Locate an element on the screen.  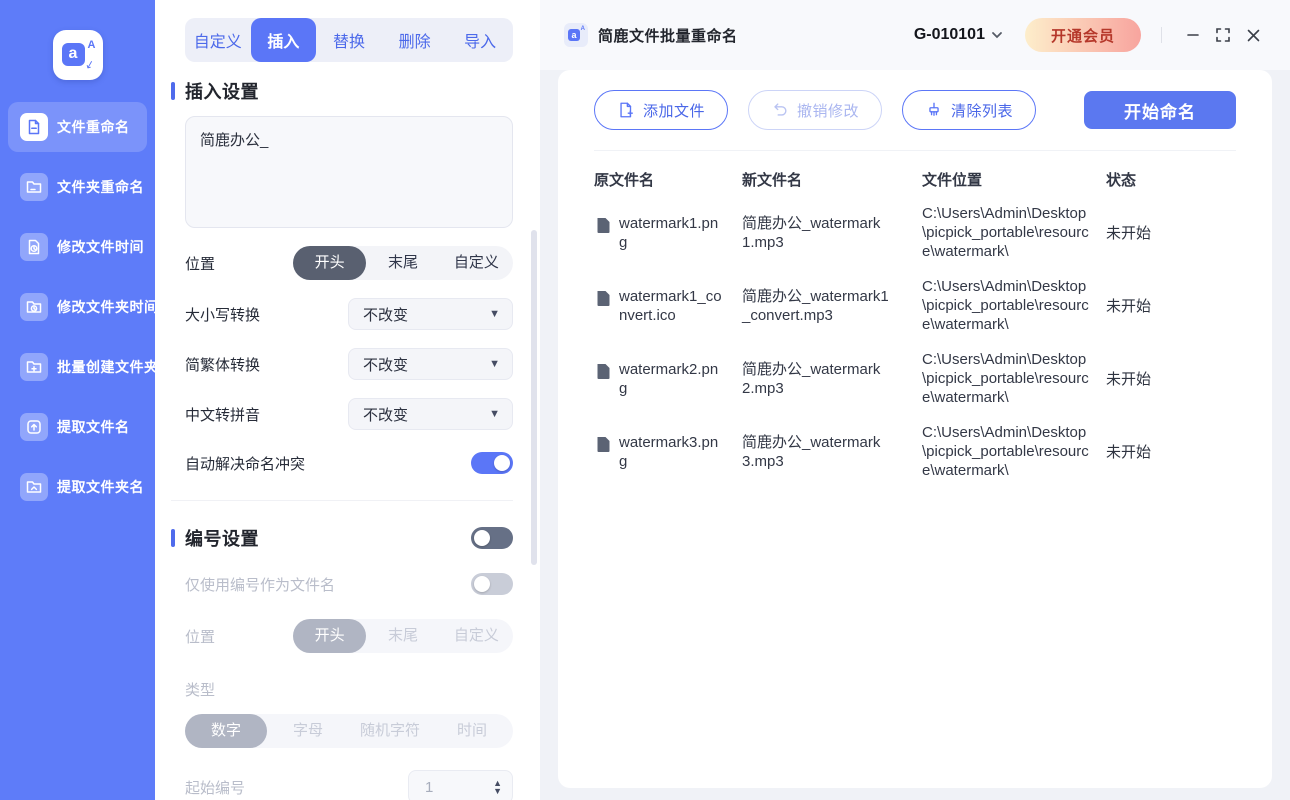
sidebar-item-extract-foldername: 提取文件夹名 is located at coordinates (77, 487).